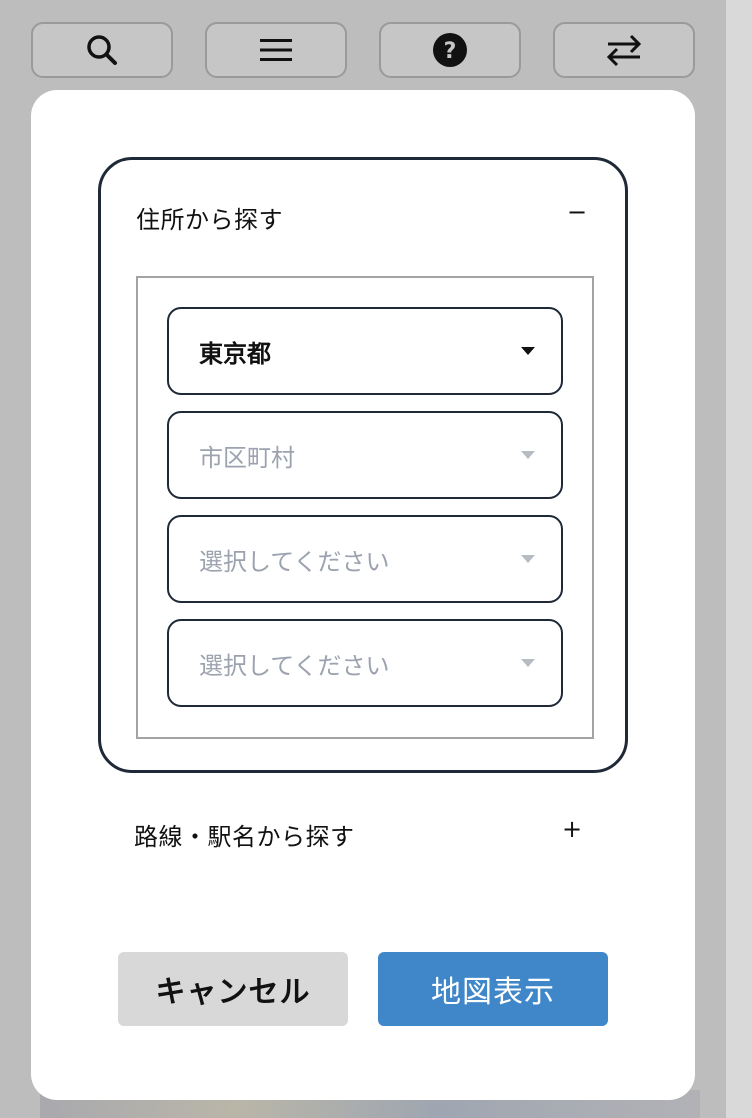 This screenshot has width=752, height=1118. I want to click on city-select: 市区町村, so click(365, 455).